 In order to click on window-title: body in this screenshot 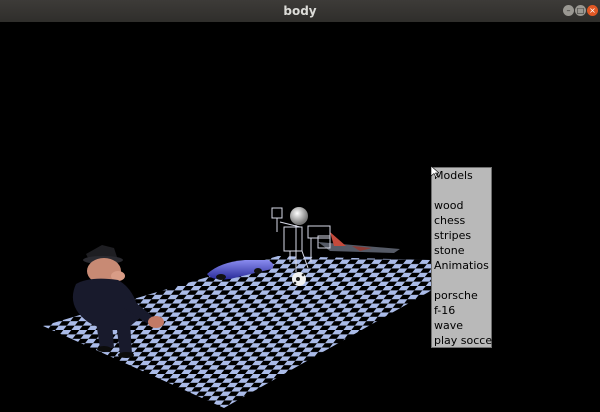, I will do `click(300, 11)`.